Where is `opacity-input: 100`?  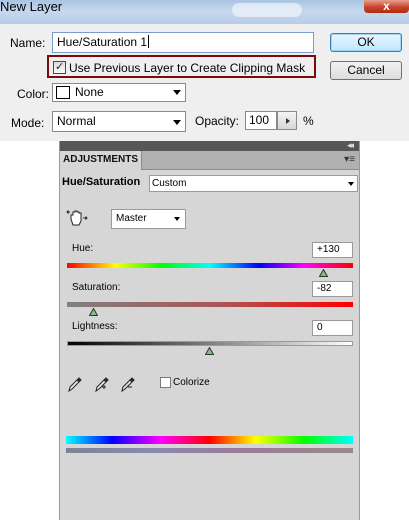
opacity-input: 100 is located at coordinates (261, 120).